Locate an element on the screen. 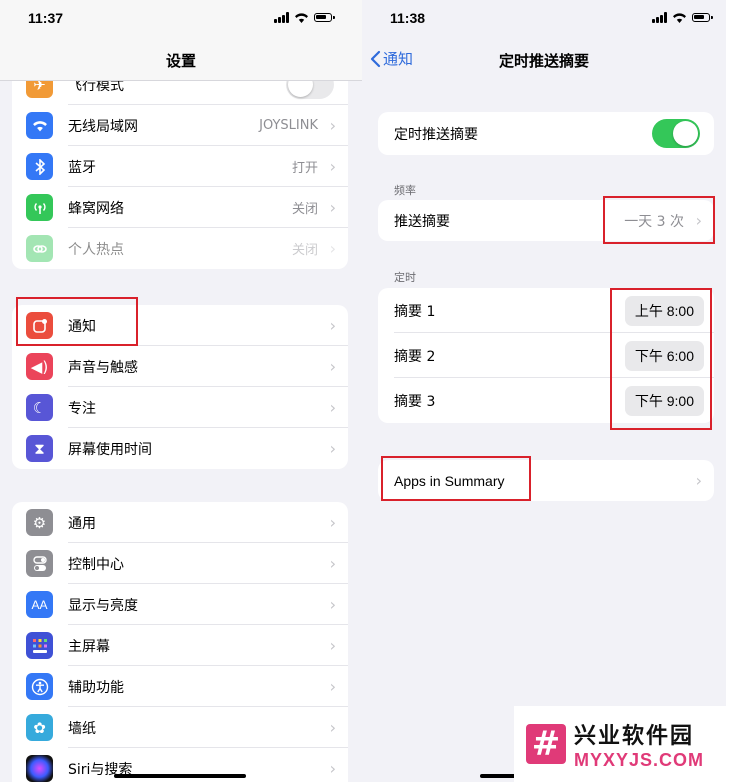 This screenshot has width=729, height=782. highlight-notifications is located at coordinates (77, 321).